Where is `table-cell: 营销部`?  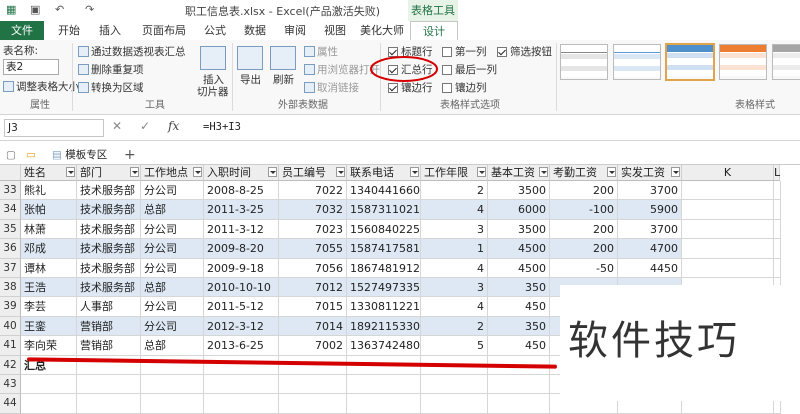 table-cell: 营销部 is located at coordinates (109, 326).